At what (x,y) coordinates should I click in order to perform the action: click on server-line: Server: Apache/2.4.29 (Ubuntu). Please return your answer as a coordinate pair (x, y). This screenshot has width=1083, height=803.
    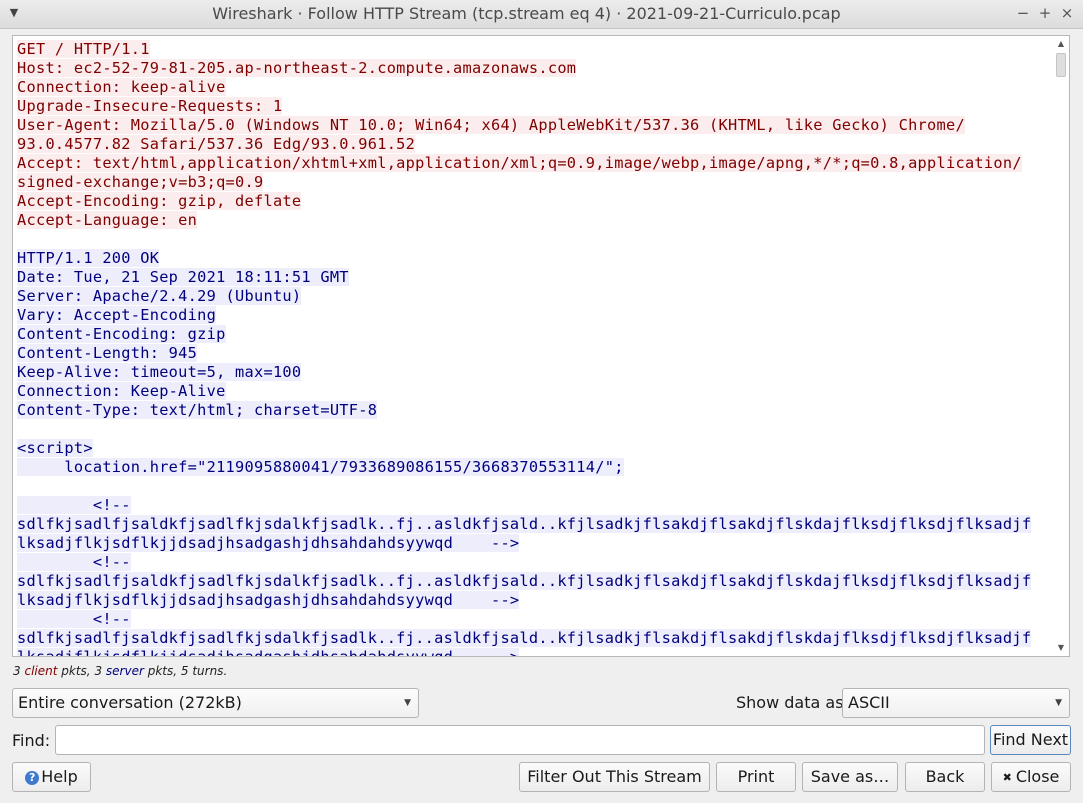
    Looking at the image, I should click on (533, 296).